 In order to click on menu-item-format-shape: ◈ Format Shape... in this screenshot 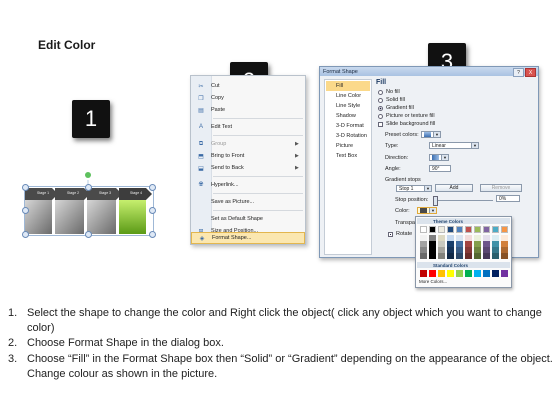, I will do `click(248, 238)`.